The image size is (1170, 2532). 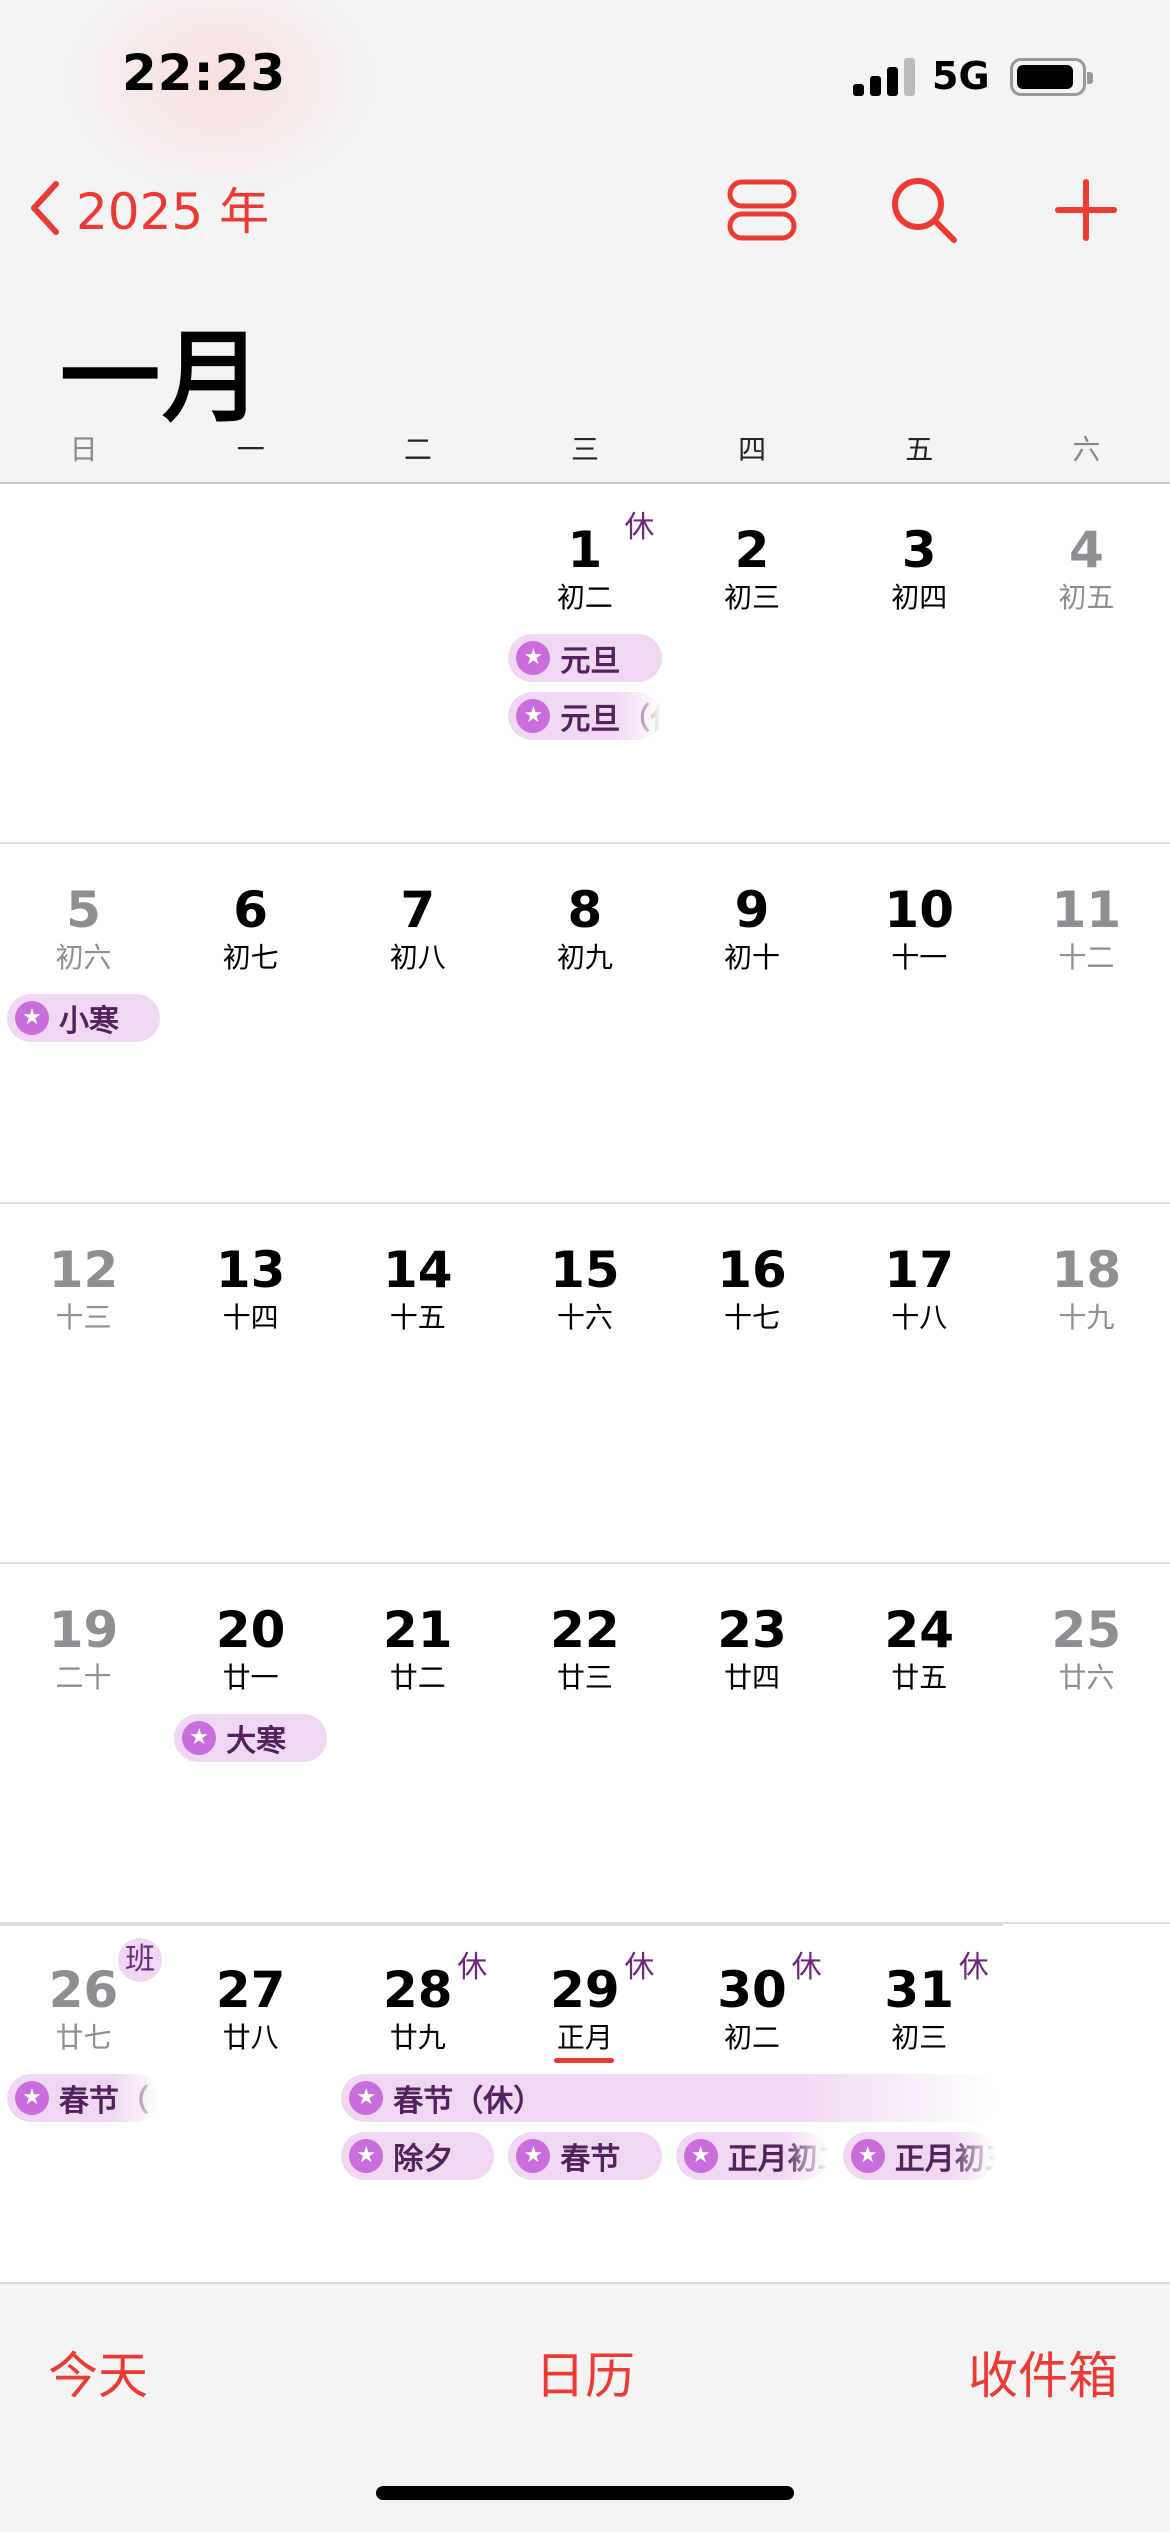 What do you see at coordinates (752, 2004) in the screenshot?
I see `day-cell: 30 初二休` at bounding box center [752, 2004].